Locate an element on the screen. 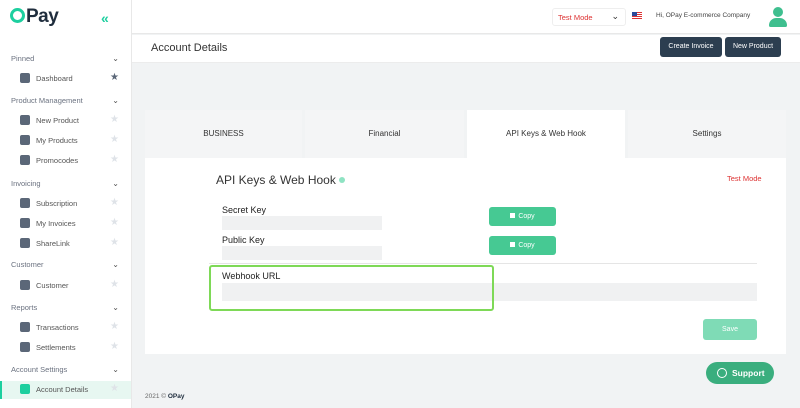  section-label: Account Settings is located at coordinates (39, 369).